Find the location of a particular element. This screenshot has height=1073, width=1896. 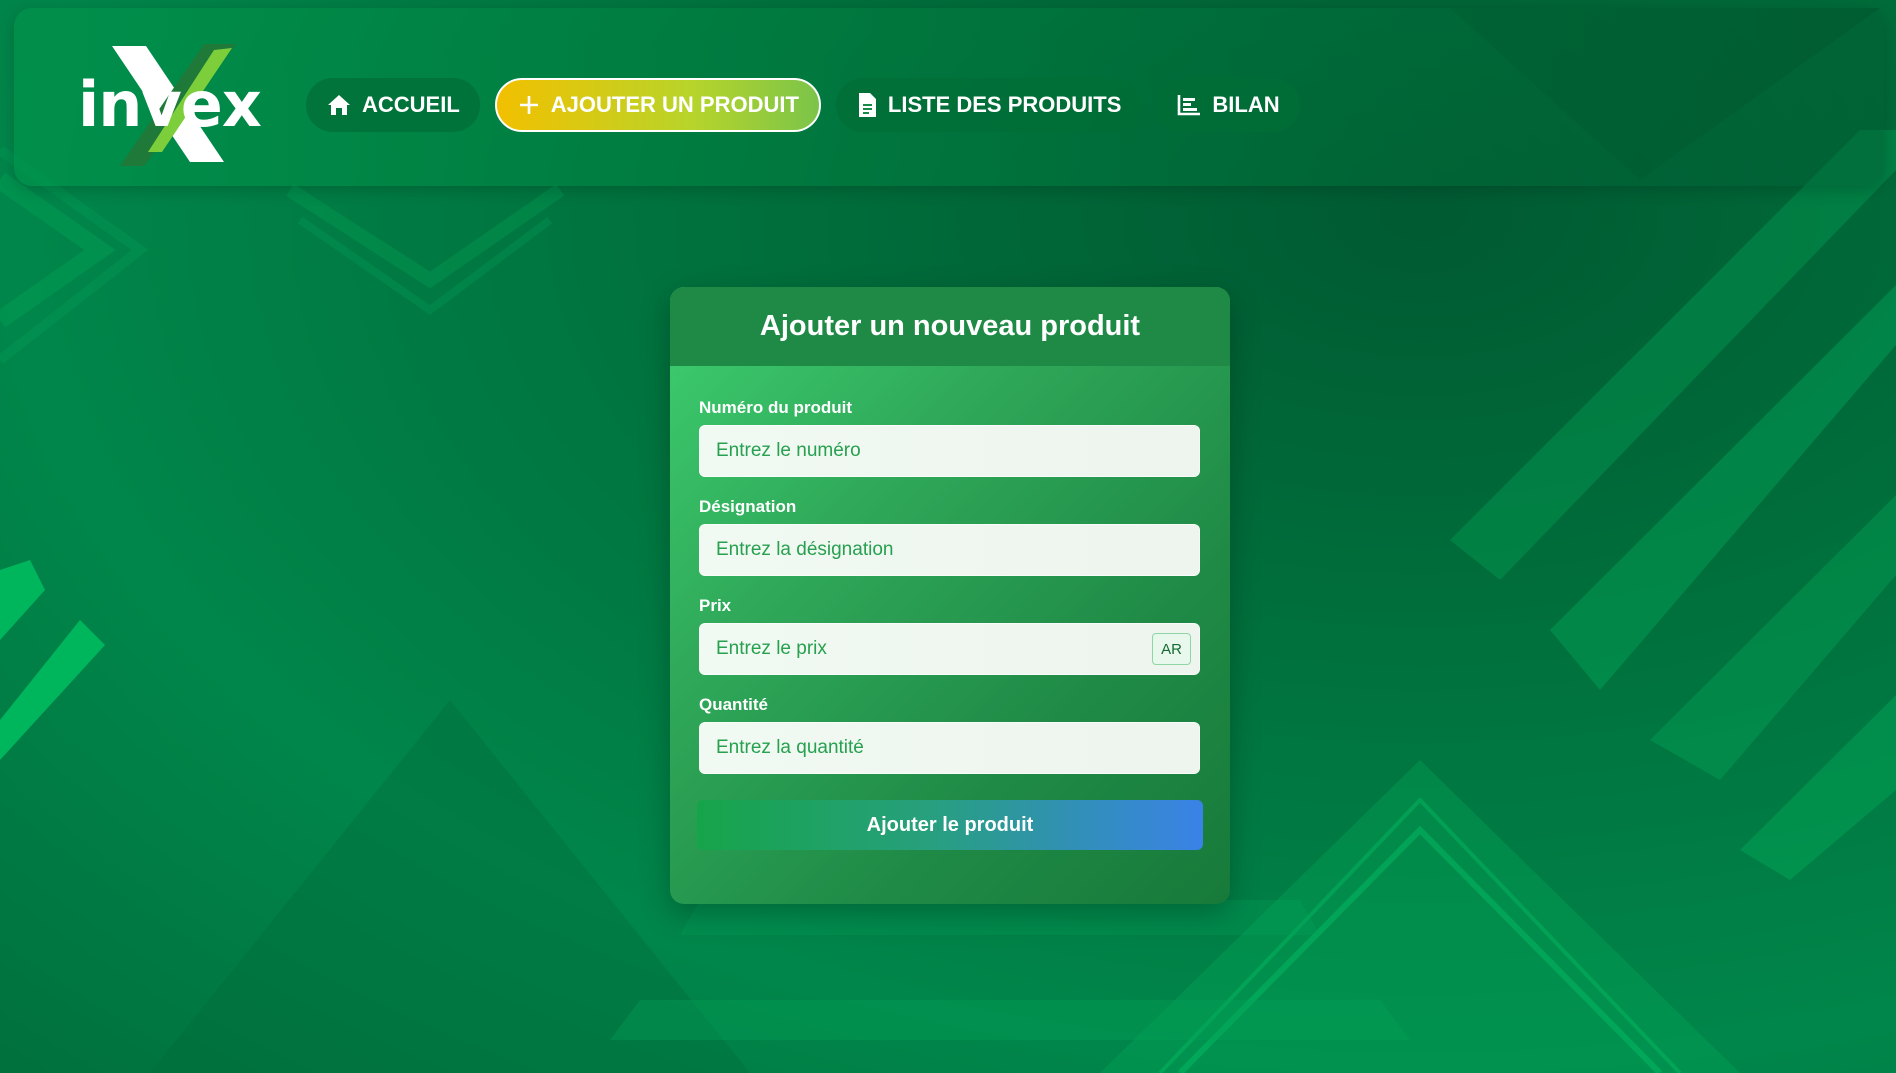

prix-input is located at coordinates (949, 649).